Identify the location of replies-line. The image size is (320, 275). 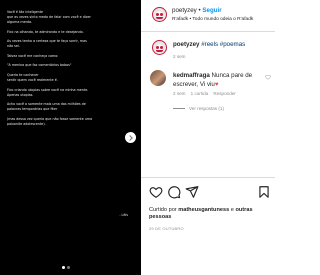
(179, 109).